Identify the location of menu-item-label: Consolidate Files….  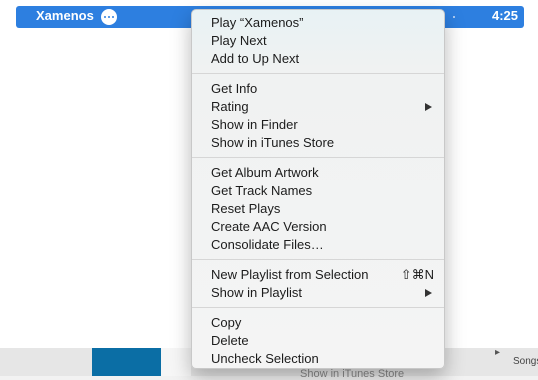
(267, 244).